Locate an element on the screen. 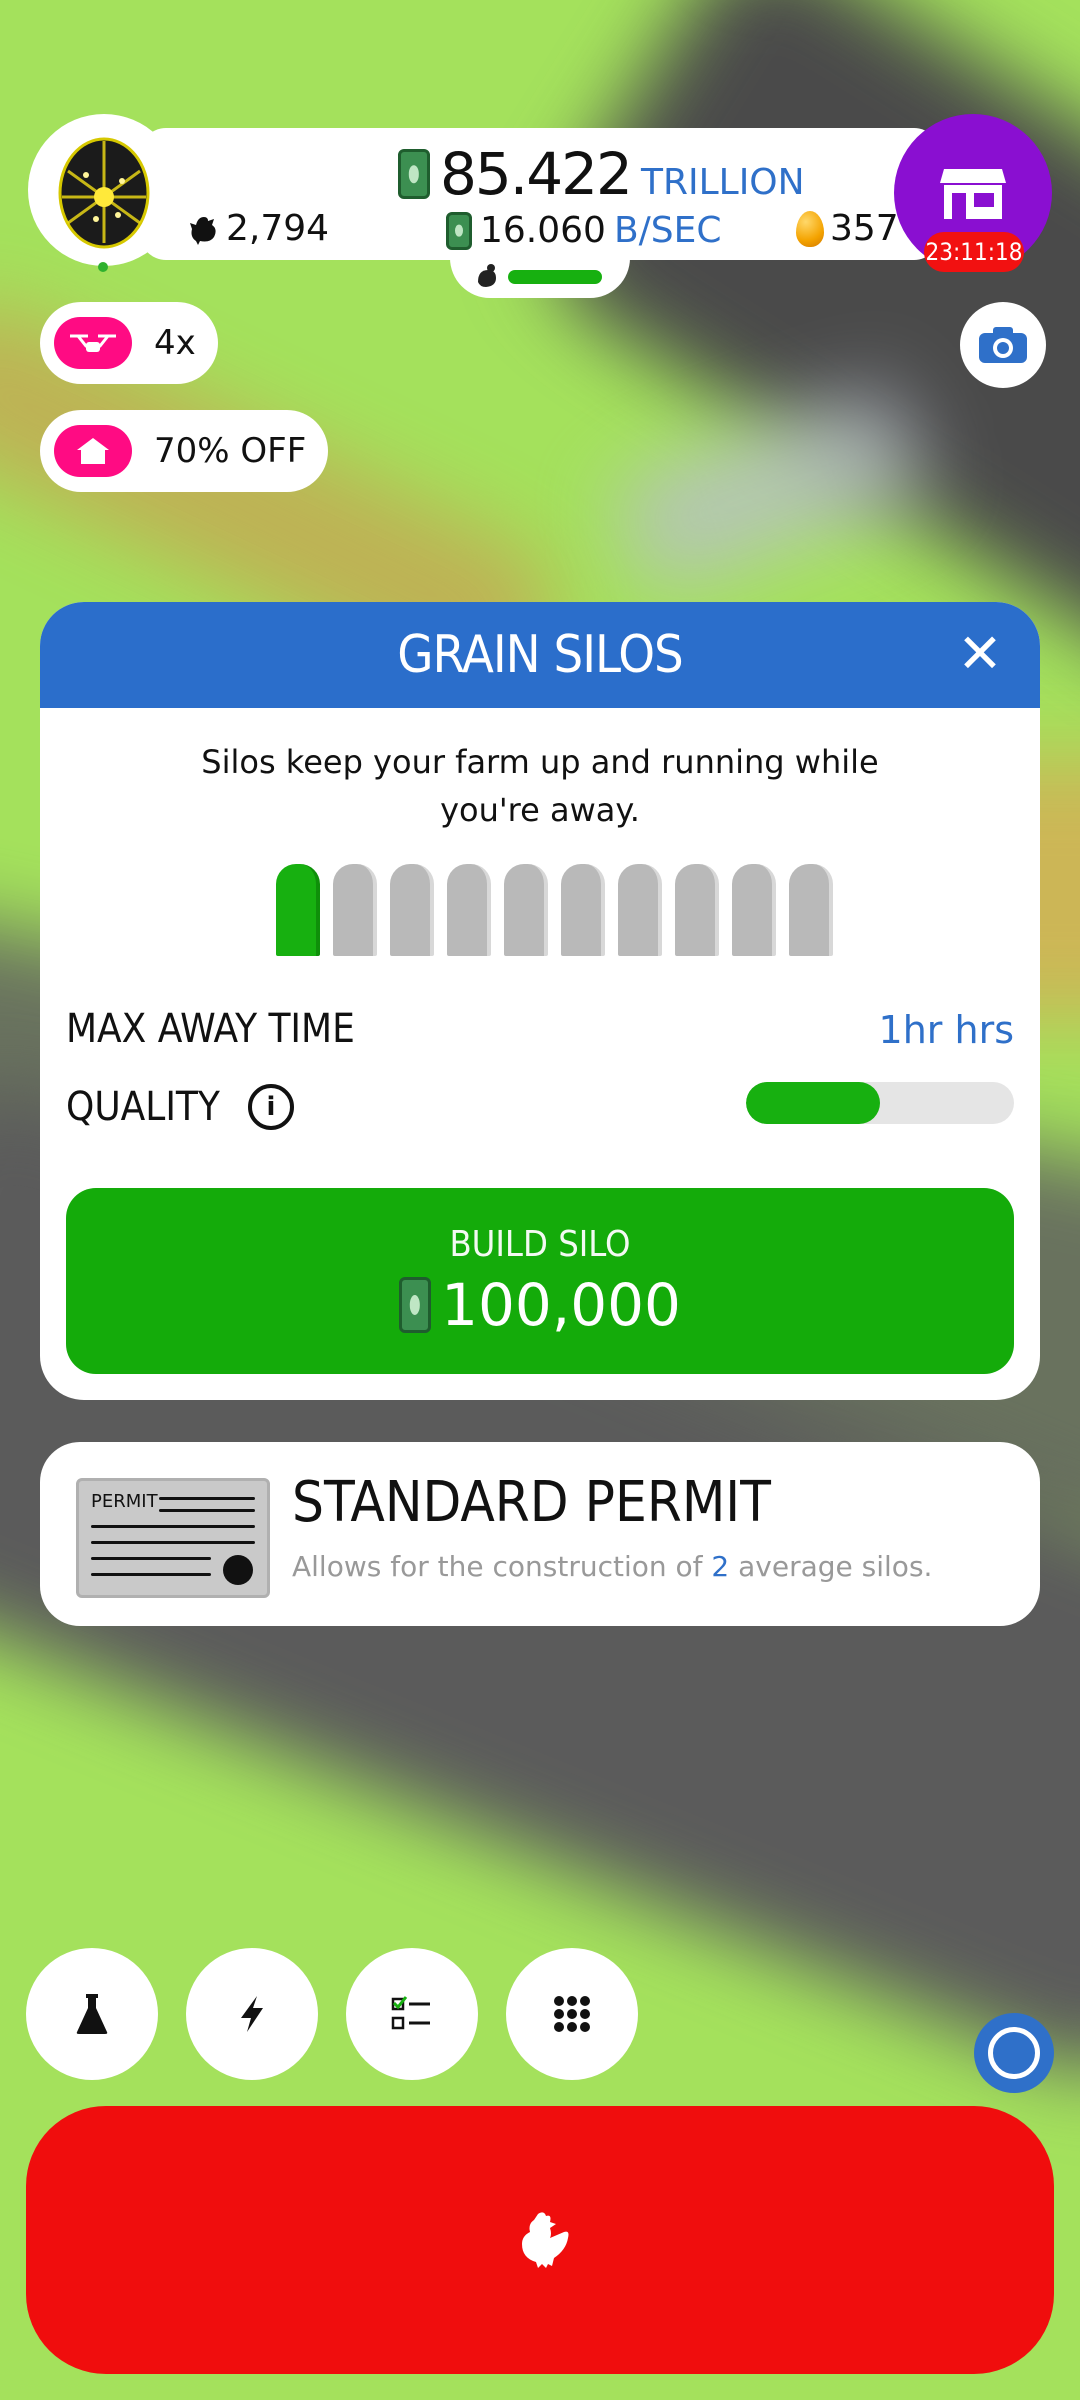 This screenshot has height=2400, width=1080. max-away-label: MAX AWAY TIME is located at coordinates (210, 1029).